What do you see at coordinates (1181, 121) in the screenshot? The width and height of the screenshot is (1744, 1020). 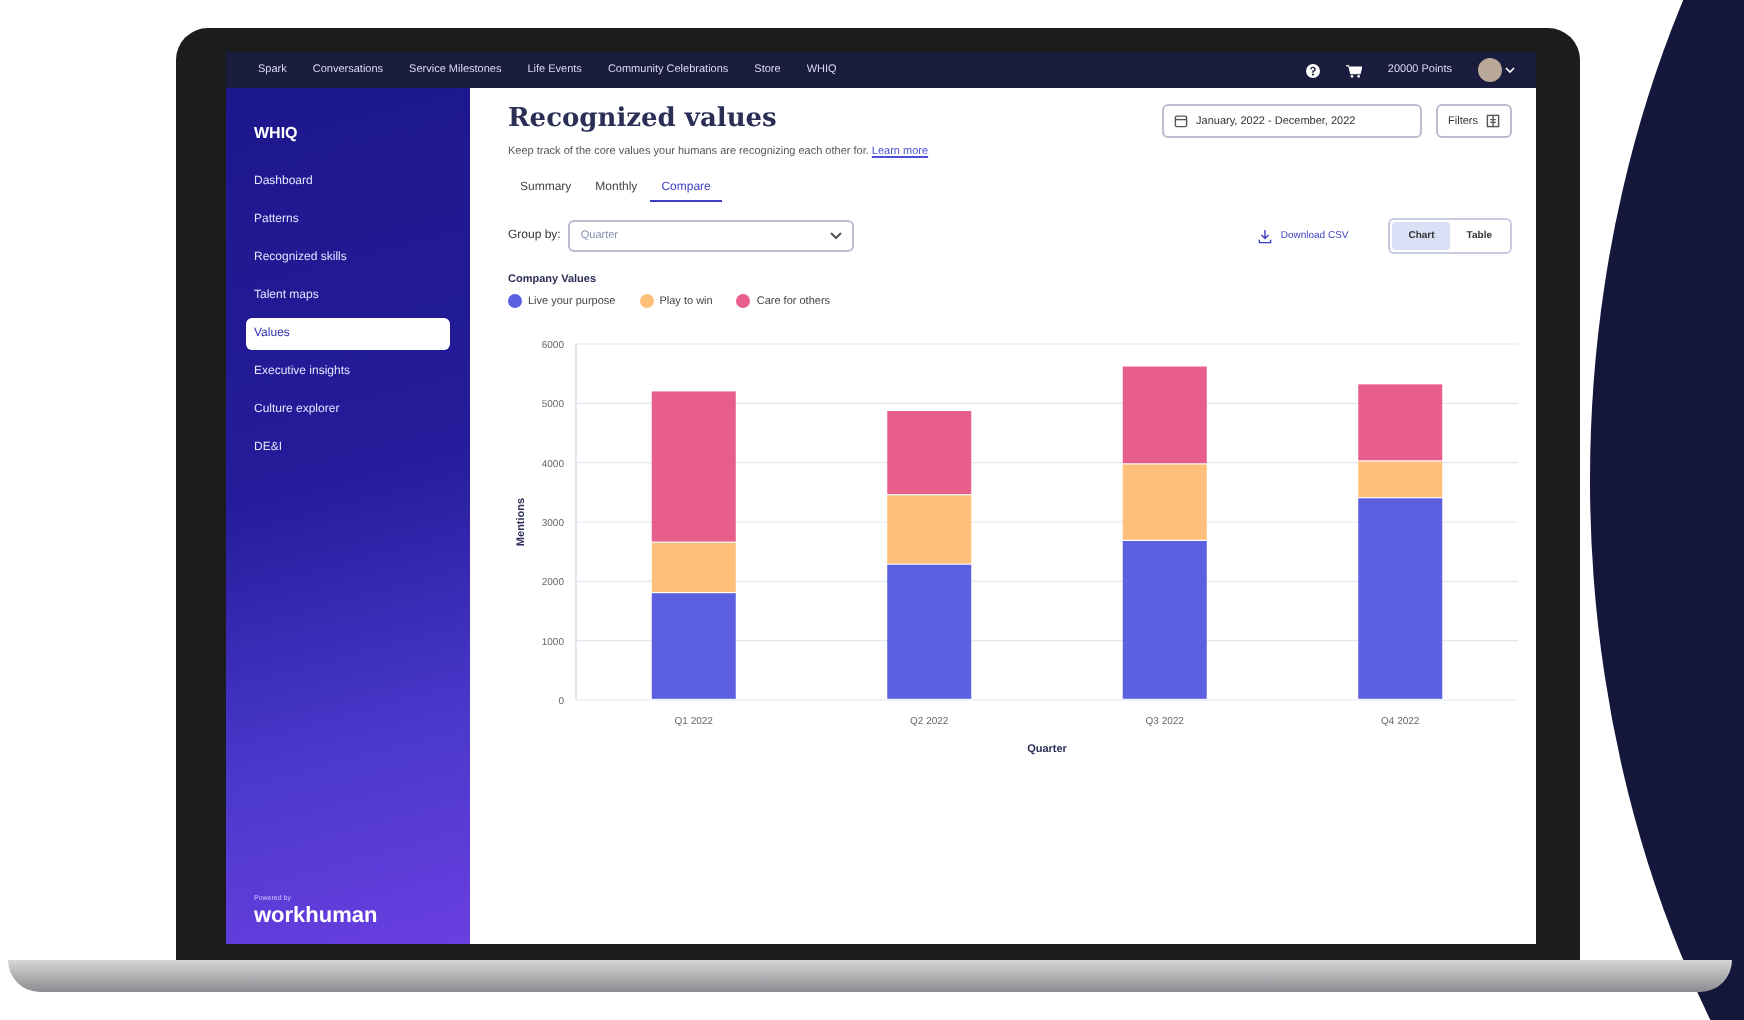 I see `calendar-icon` at bounding box center [1181, 121].